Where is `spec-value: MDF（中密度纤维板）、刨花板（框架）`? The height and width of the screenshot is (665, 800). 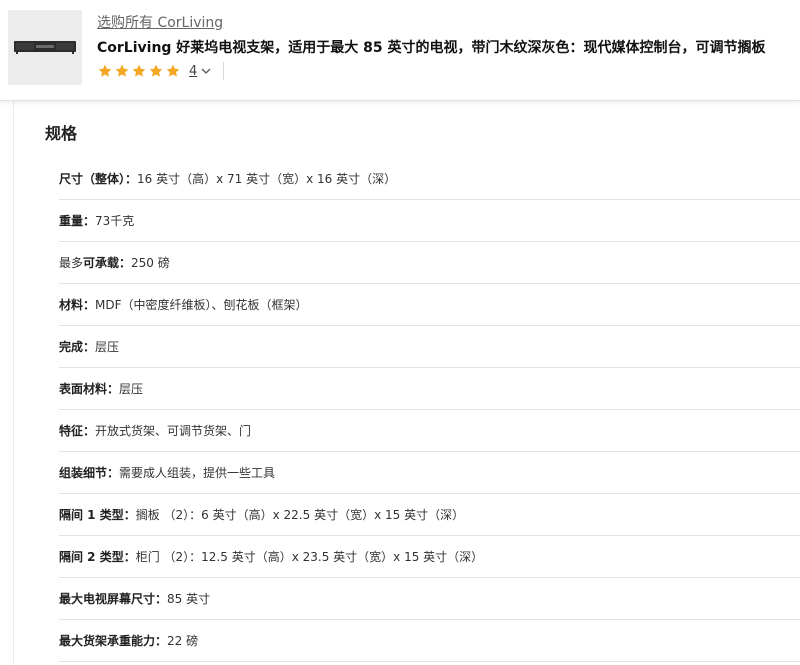 spec-value: MDF（中密度纤维板）、刨花板（框架） is located at coordinates (201, 305).